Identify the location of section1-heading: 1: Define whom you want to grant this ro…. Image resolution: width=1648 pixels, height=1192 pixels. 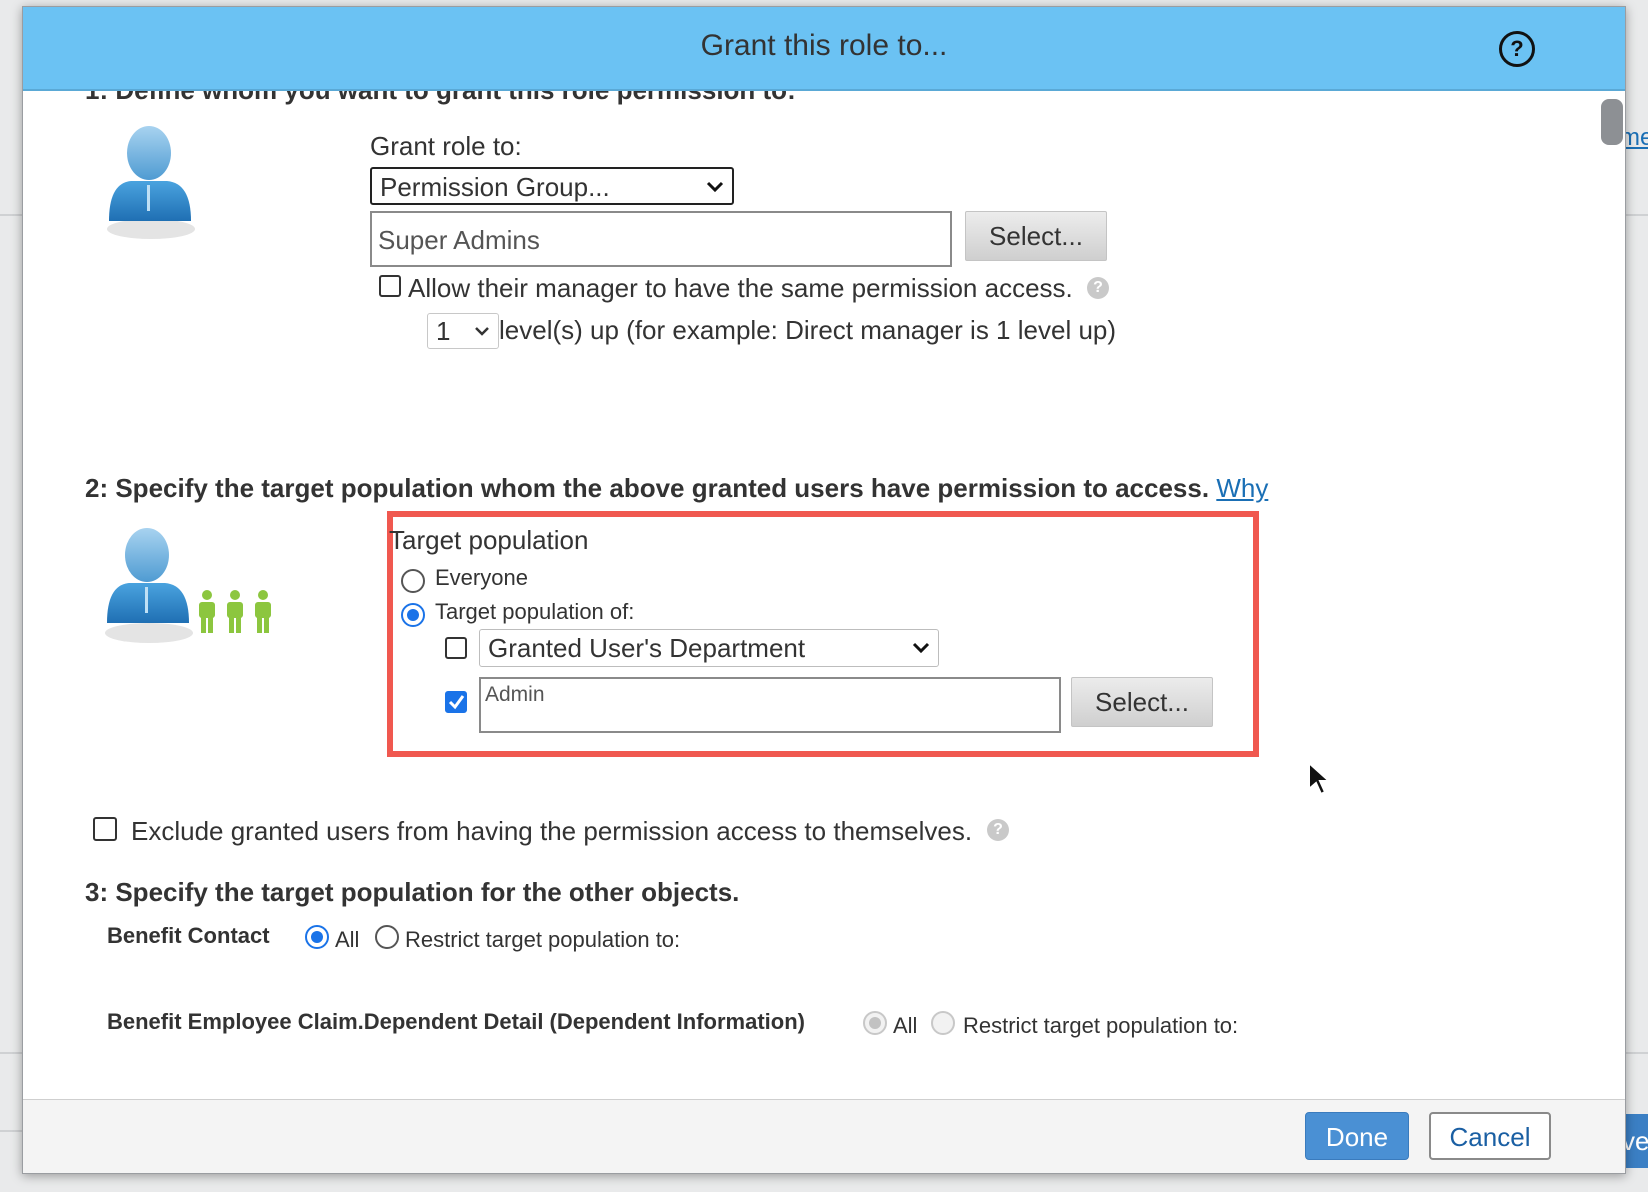
(440, 98).